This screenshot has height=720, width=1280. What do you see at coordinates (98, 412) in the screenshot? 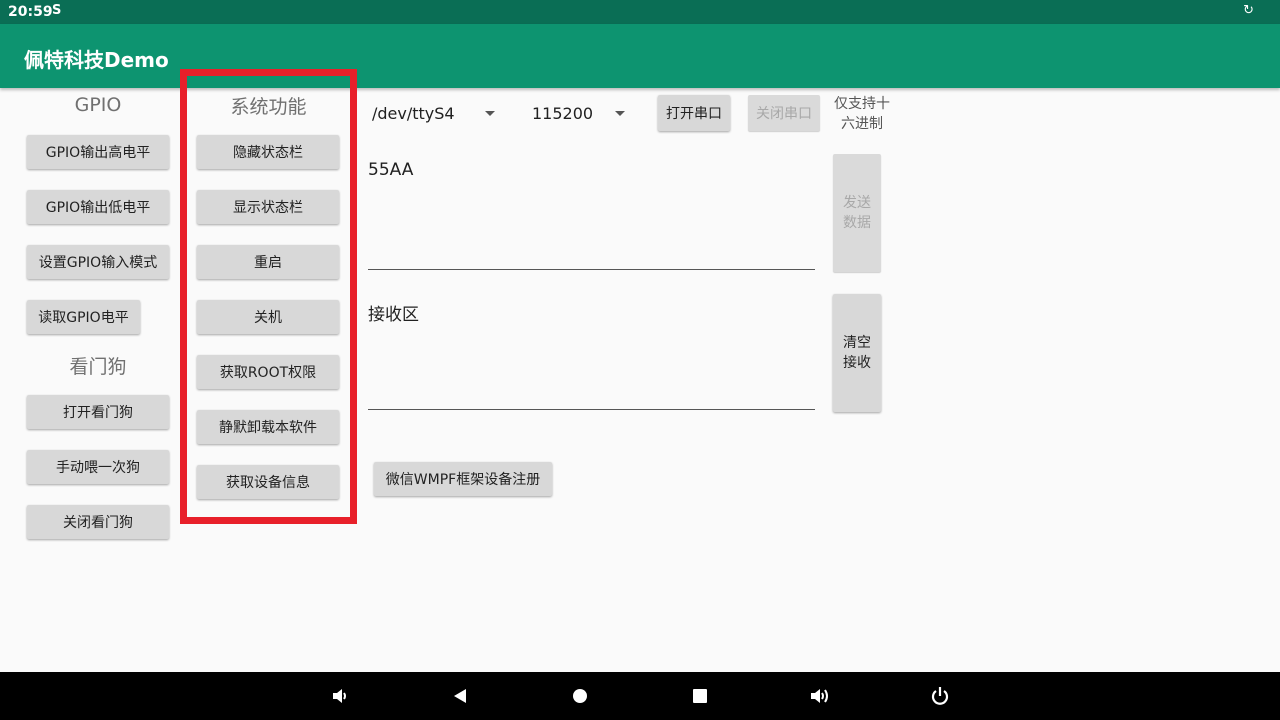
I see `watchdog-open-button: 打开看门狗` at bounding box center [98, 412].